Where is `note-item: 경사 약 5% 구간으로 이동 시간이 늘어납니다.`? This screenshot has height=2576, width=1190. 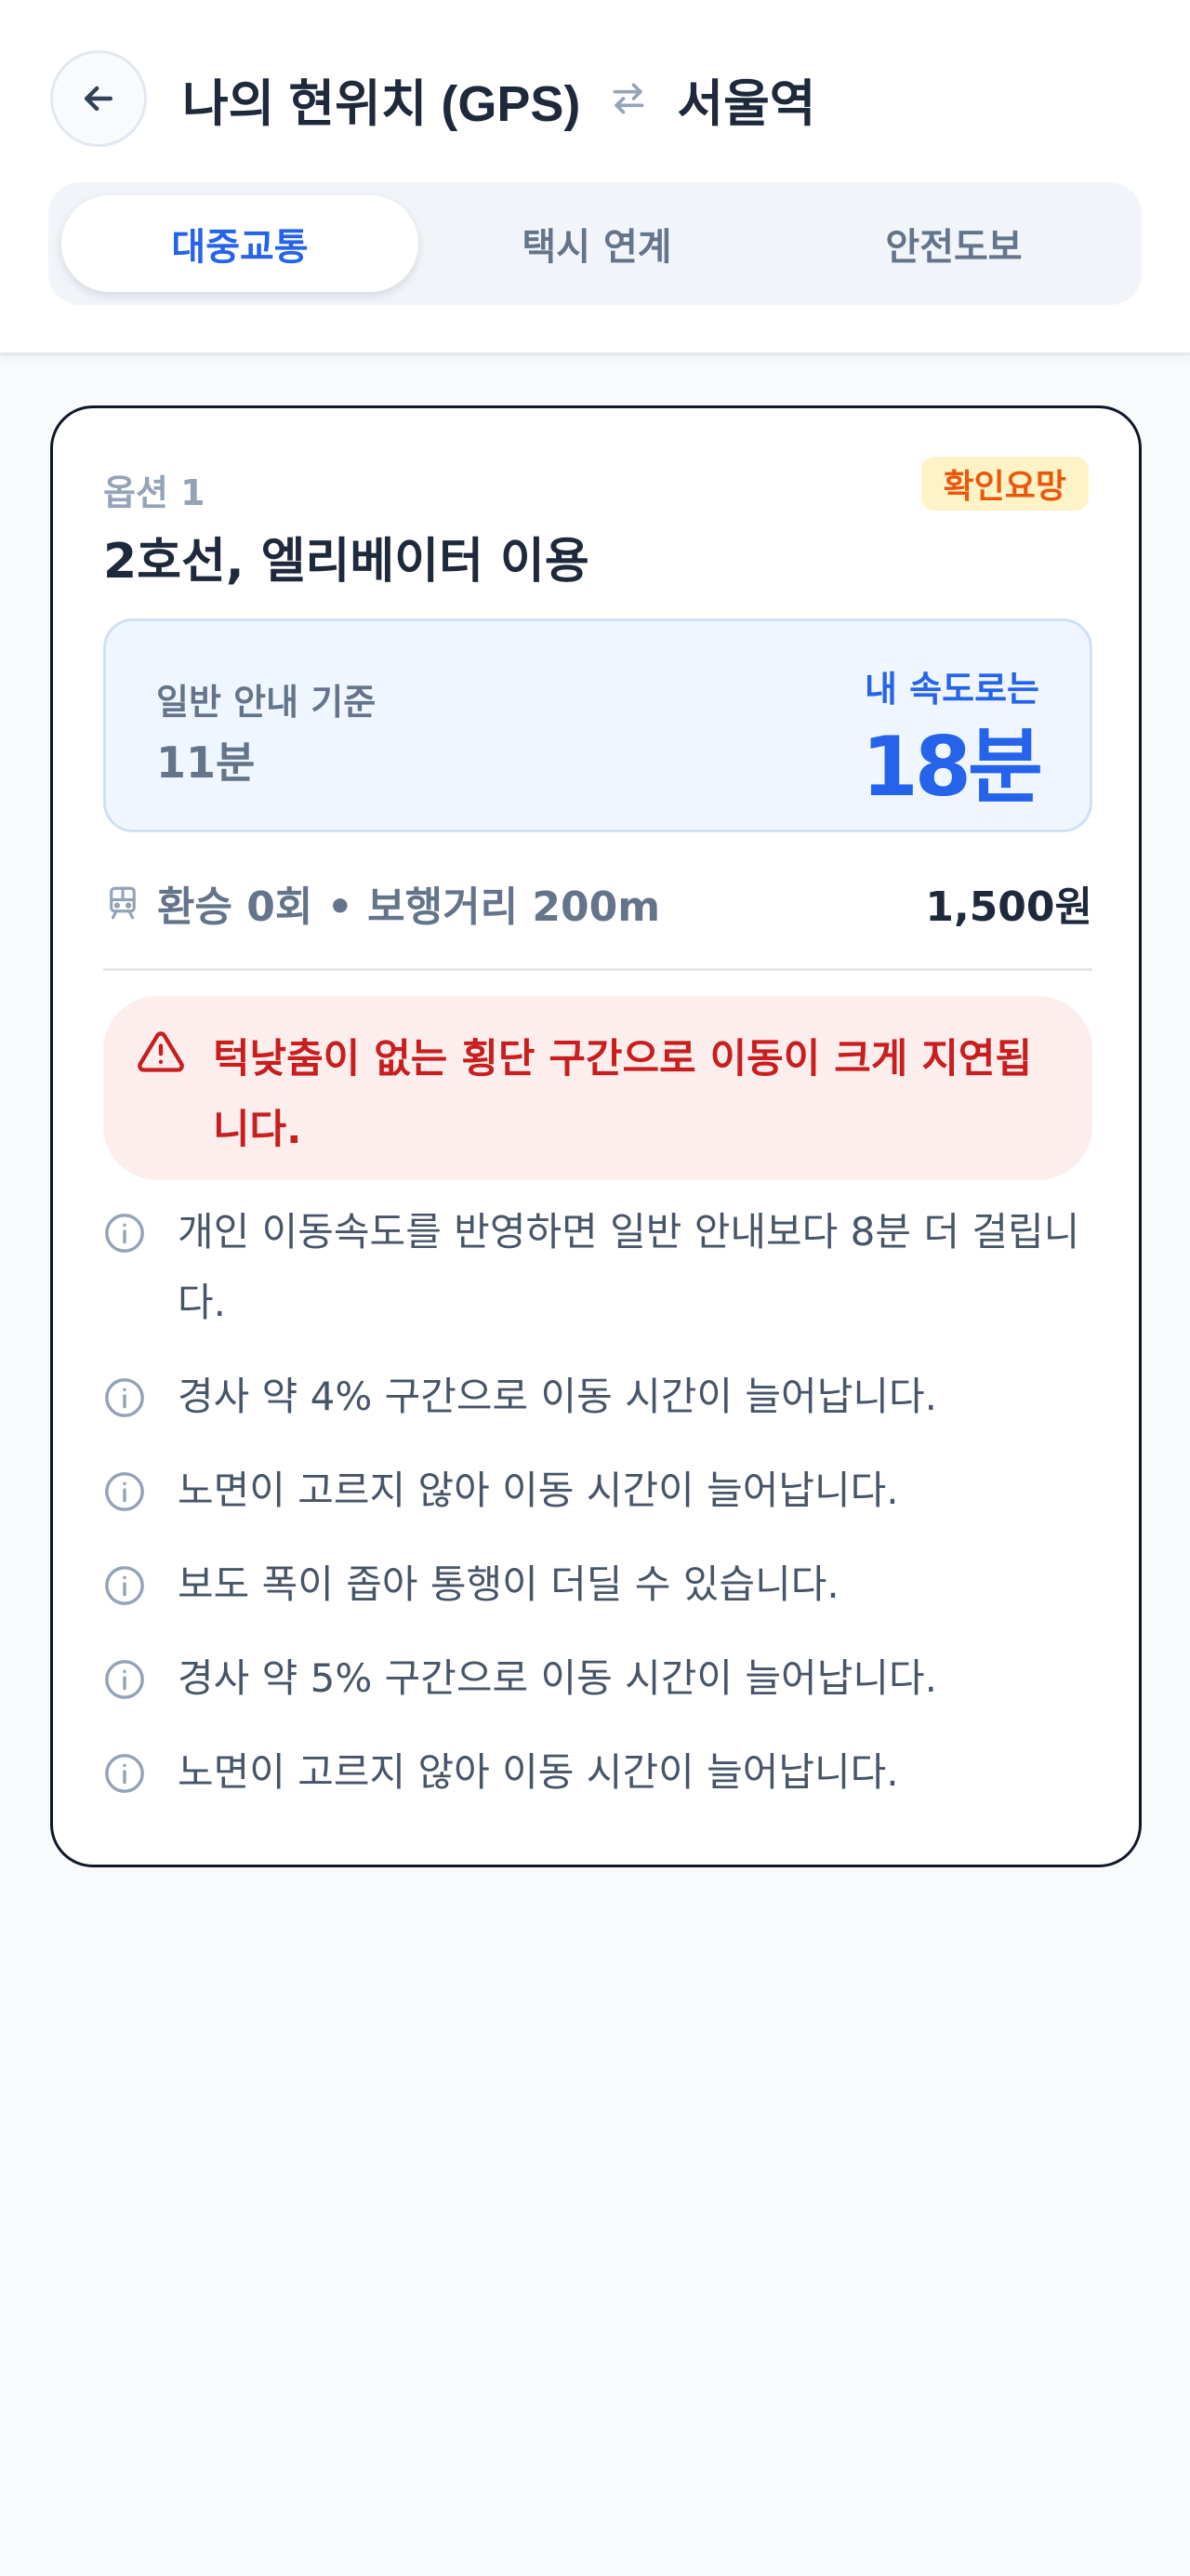 note-item: 경사 약 5% 구간으로 이동 시간이 늘어납니다. is located at coordinates (597, 1678).